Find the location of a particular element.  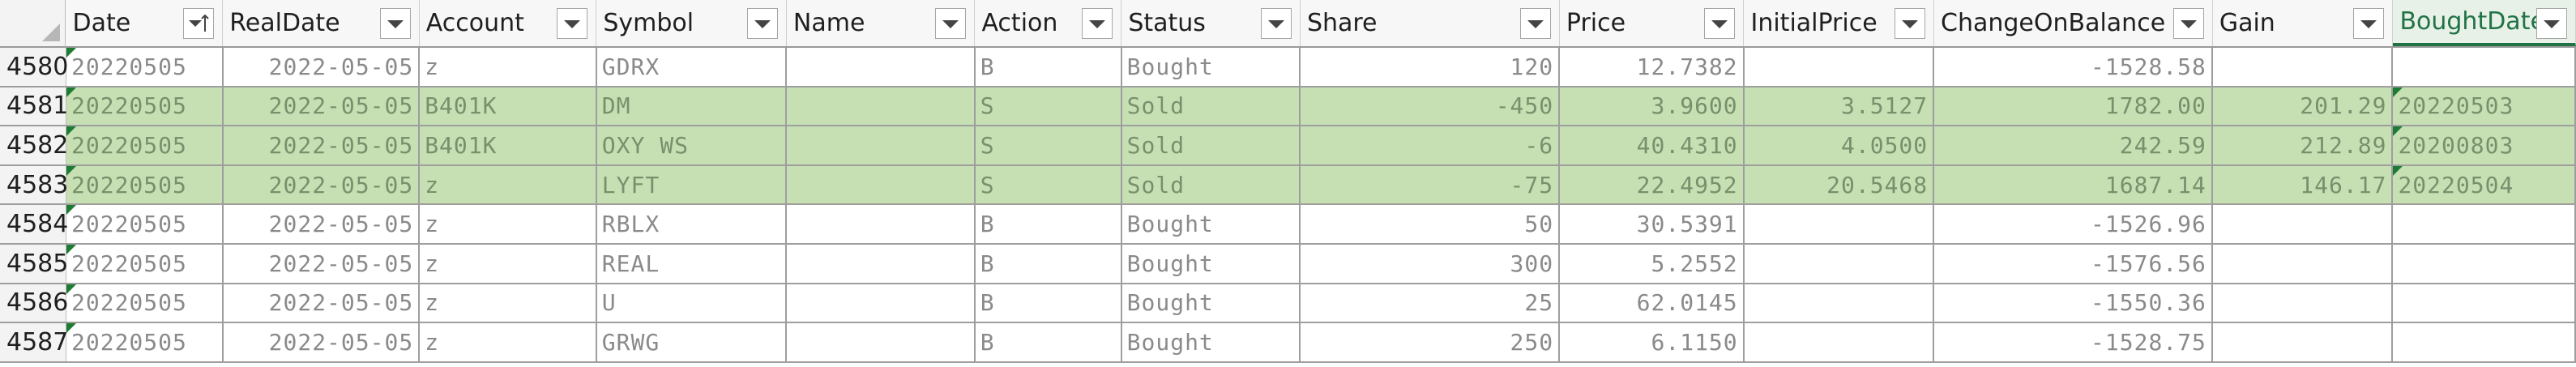

header-realdate: RealDate is located at coordinates (321, 23).